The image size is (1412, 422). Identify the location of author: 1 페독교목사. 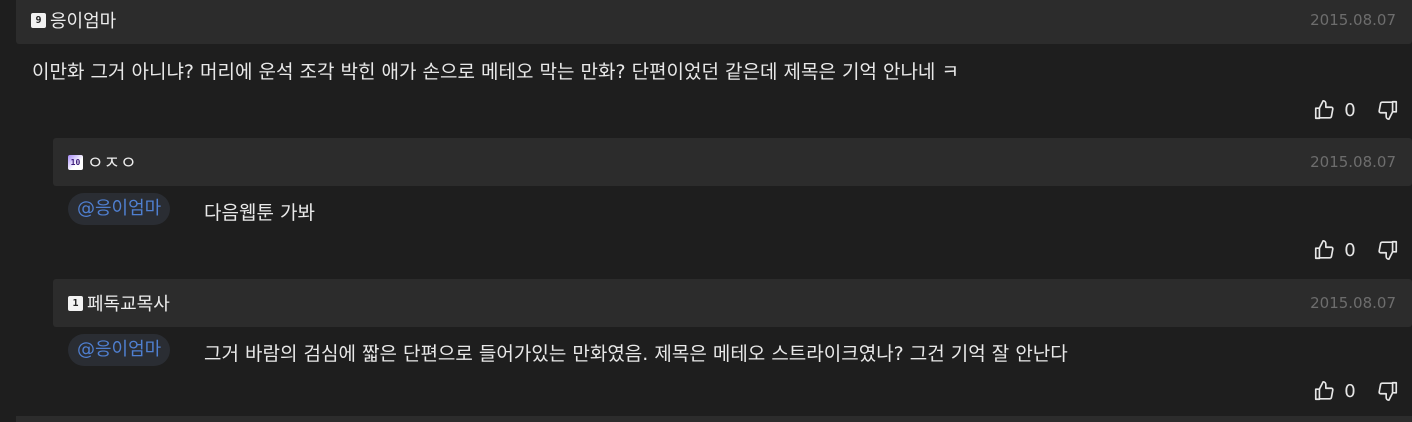
(119, 303).